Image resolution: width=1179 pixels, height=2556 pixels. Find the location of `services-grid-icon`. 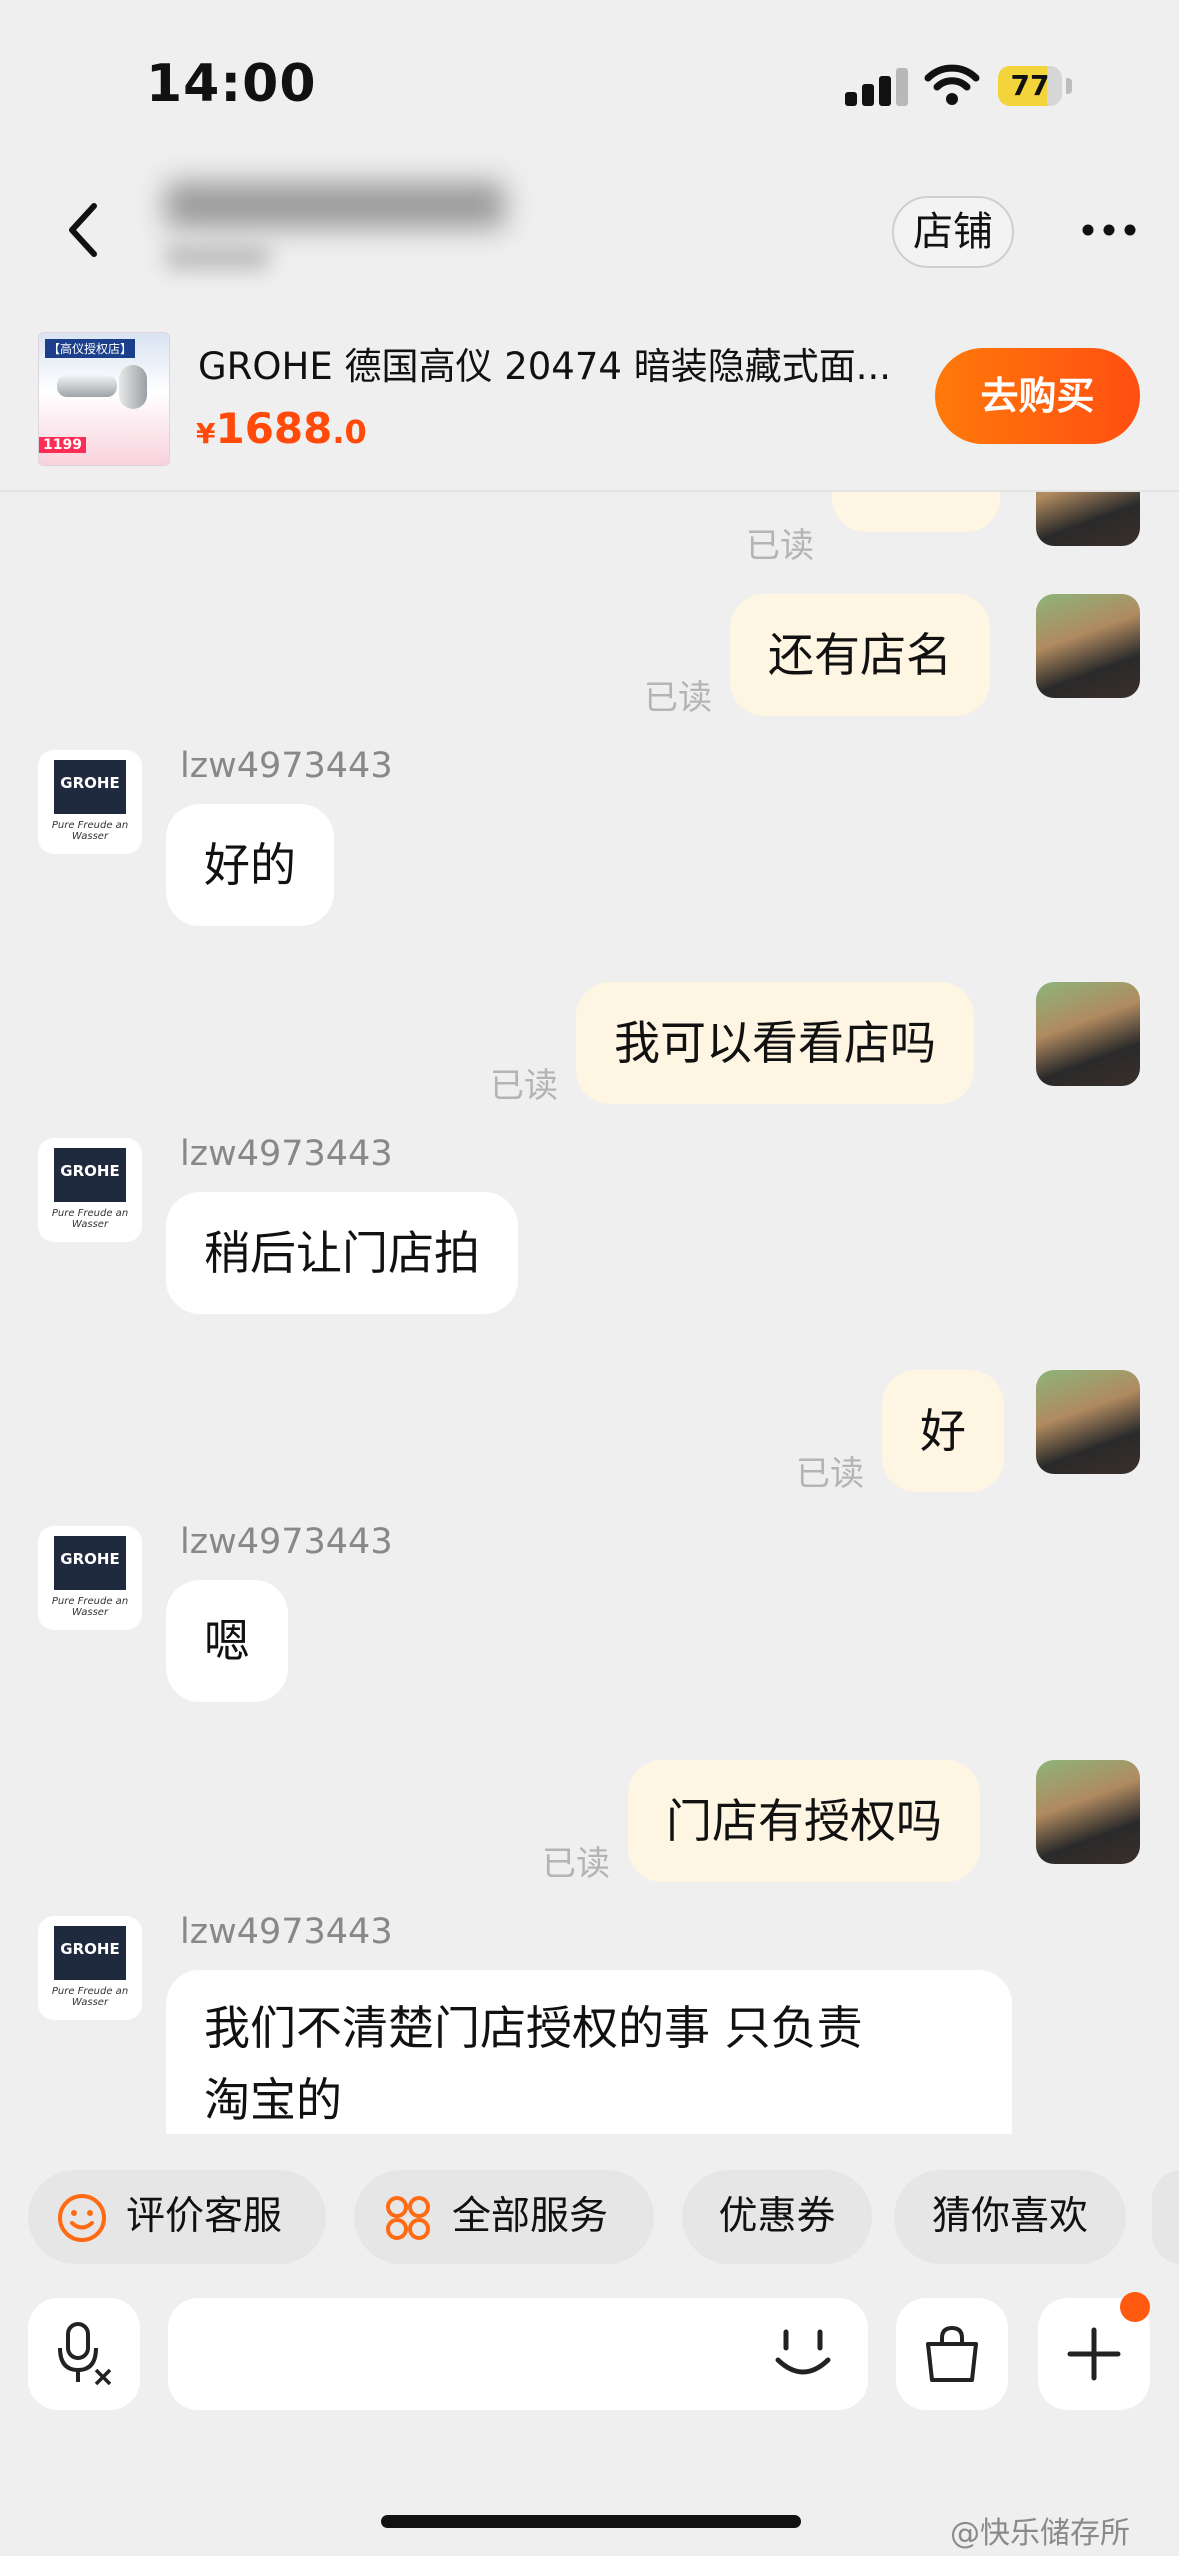

services-grid-icon is located at coordinates (408, 2218).